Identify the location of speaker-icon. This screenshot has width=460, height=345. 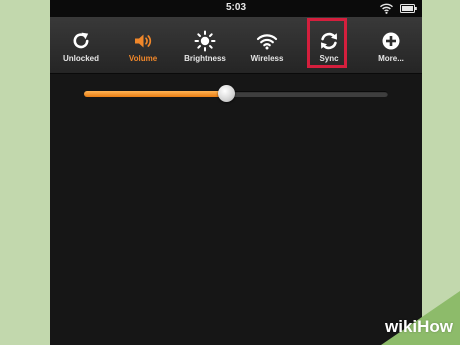
(143, 41).